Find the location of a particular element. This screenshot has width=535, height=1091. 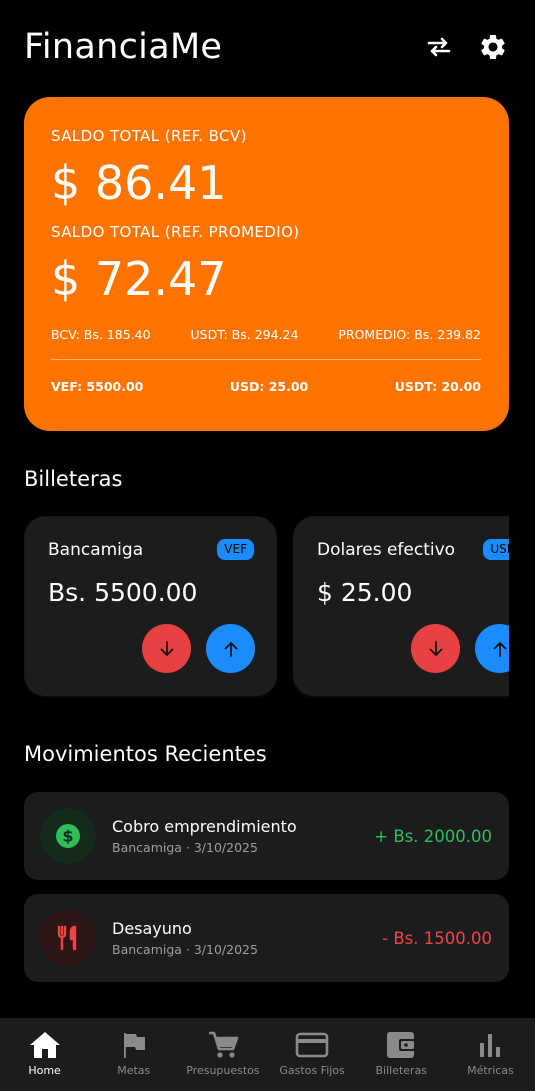

balance-label-bcv: SALDO TOTAL (REF. BCV) is located at coordinates (149, 136).